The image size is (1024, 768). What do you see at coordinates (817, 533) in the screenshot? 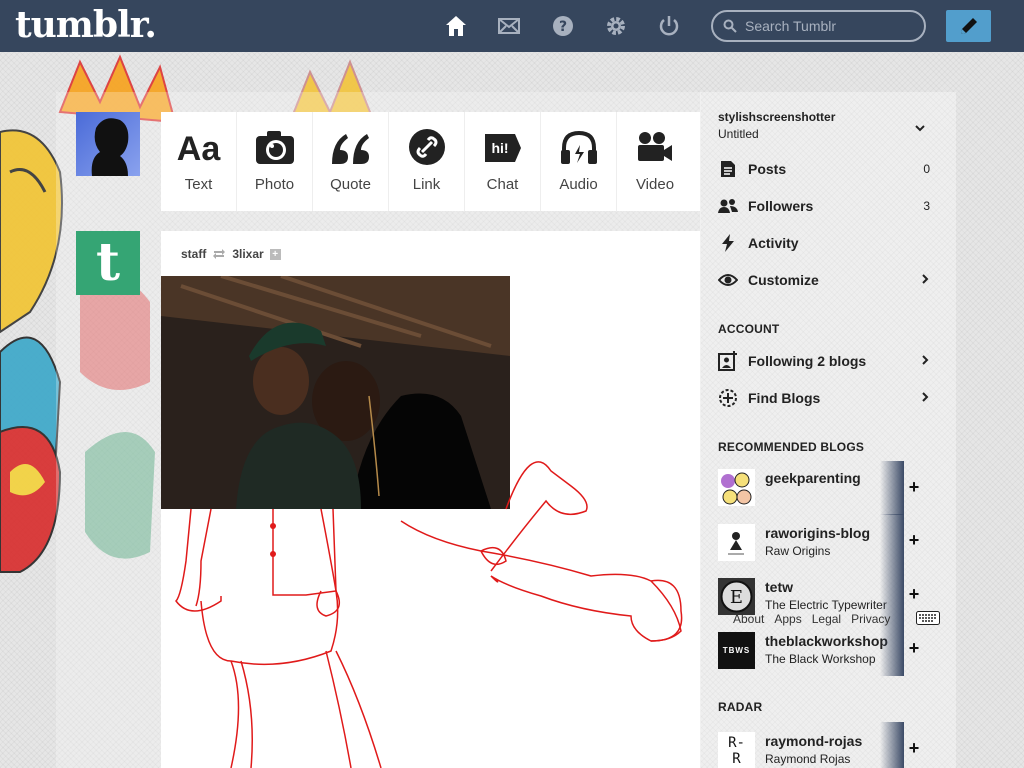
I see `blog-name: raworigins-blog` at bounding box center [817, 533].